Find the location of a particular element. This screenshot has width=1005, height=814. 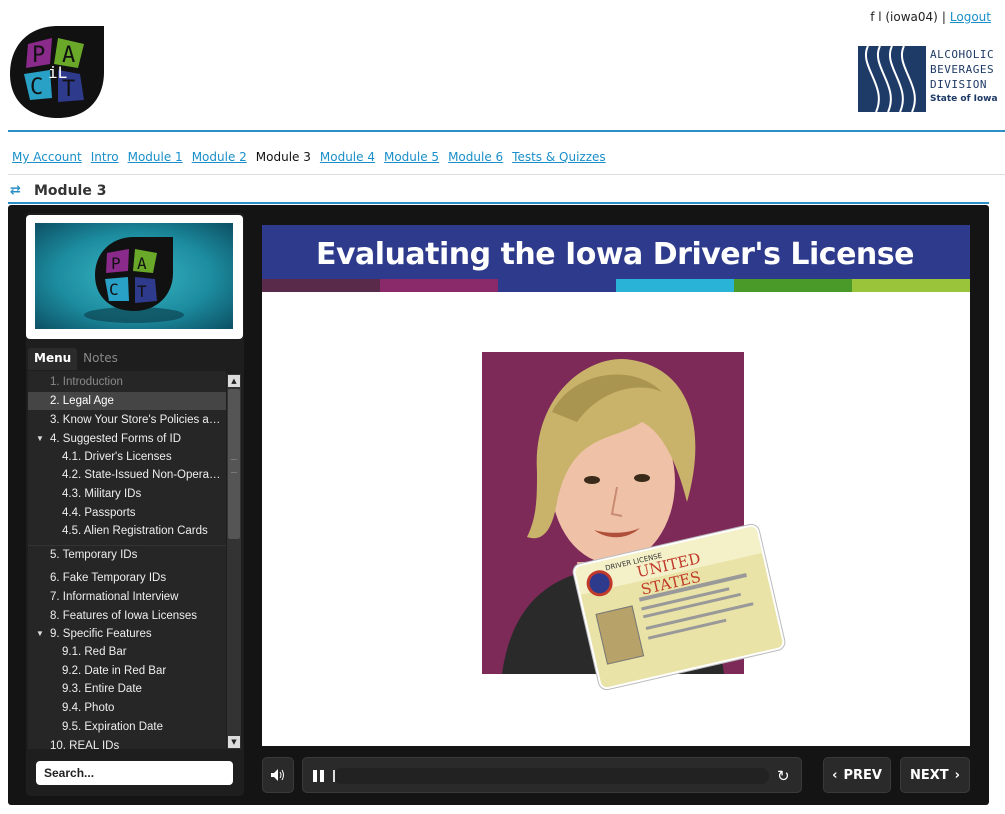

menu-item: ▼ 9. Specific Features is located at coordinates (127, 634).